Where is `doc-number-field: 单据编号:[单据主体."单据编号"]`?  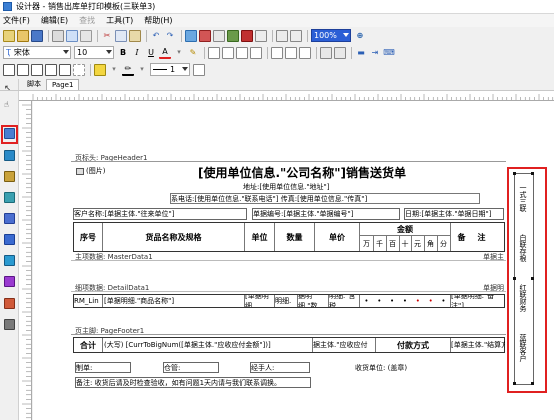
doc-number-field: 单据编号:[单据主体."单据编号"] is located at coordinates (326, 214).